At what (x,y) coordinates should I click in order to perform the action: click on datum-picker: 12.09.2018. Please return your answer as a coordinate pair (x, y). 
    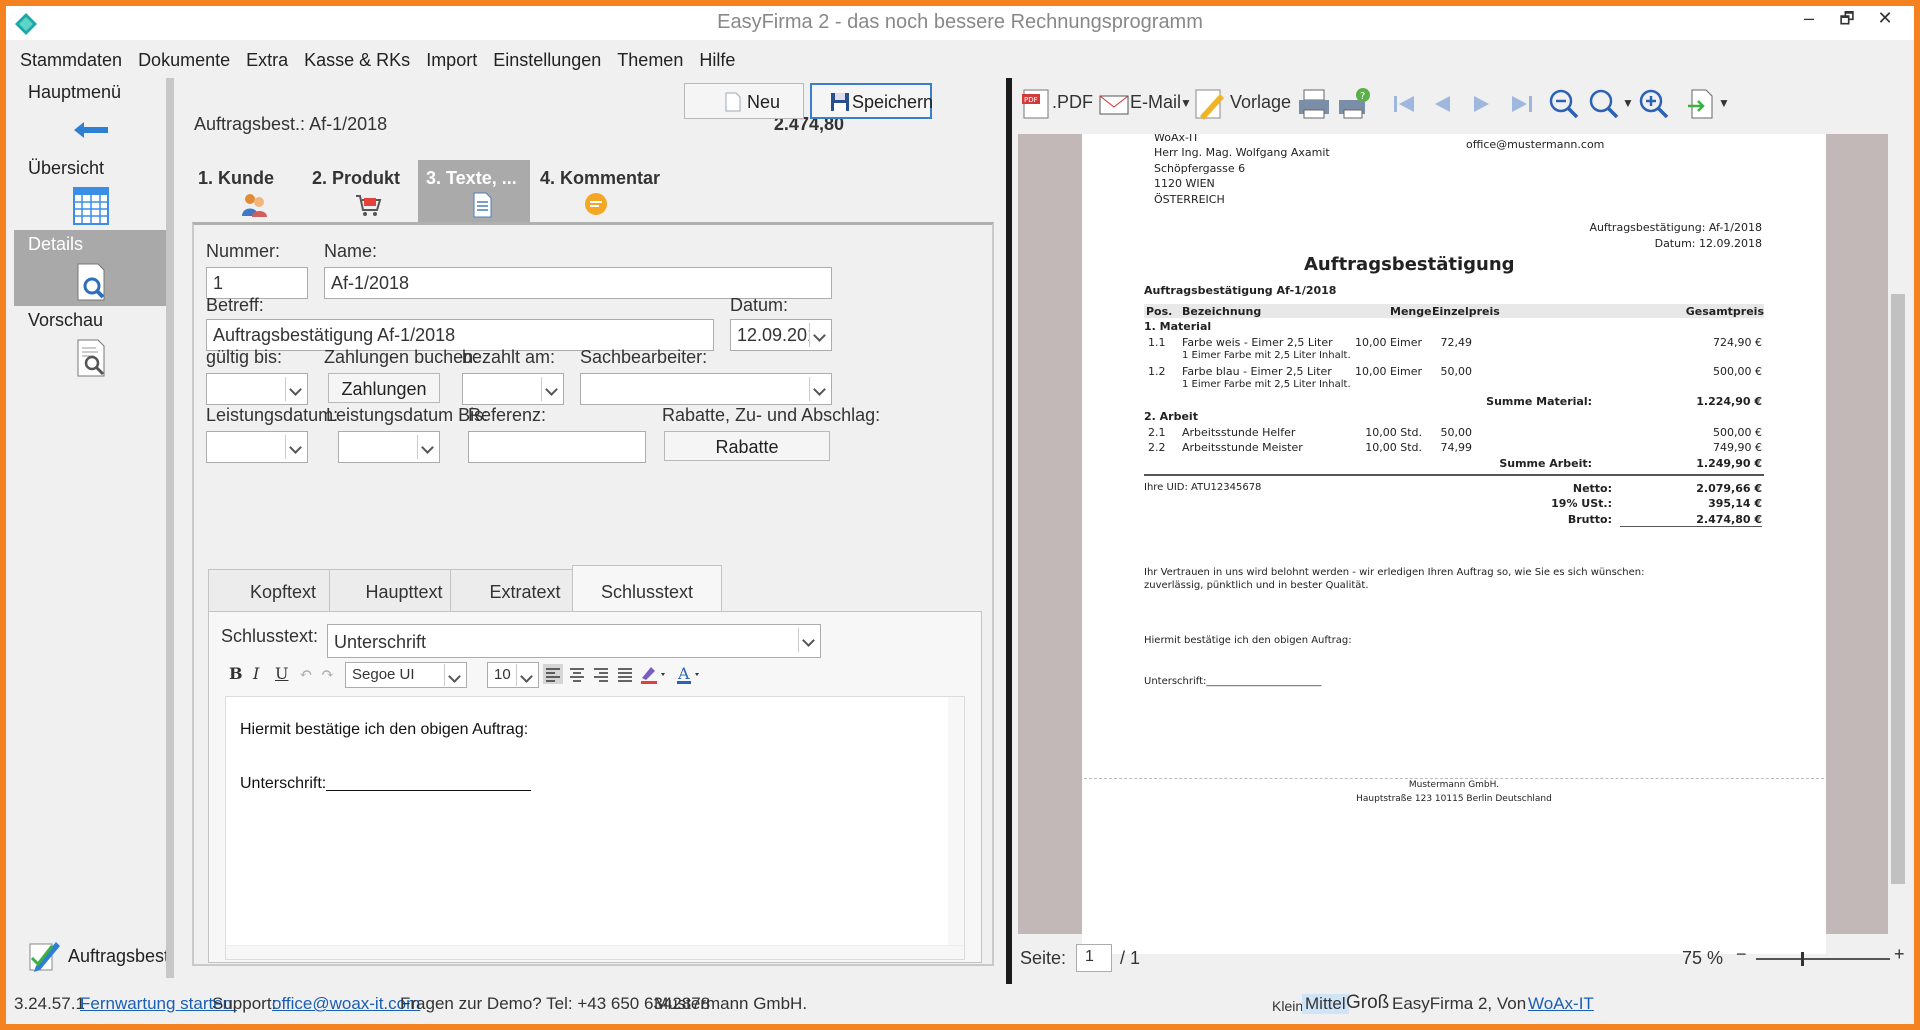
    Looking at the image, I should click on (781, 335).